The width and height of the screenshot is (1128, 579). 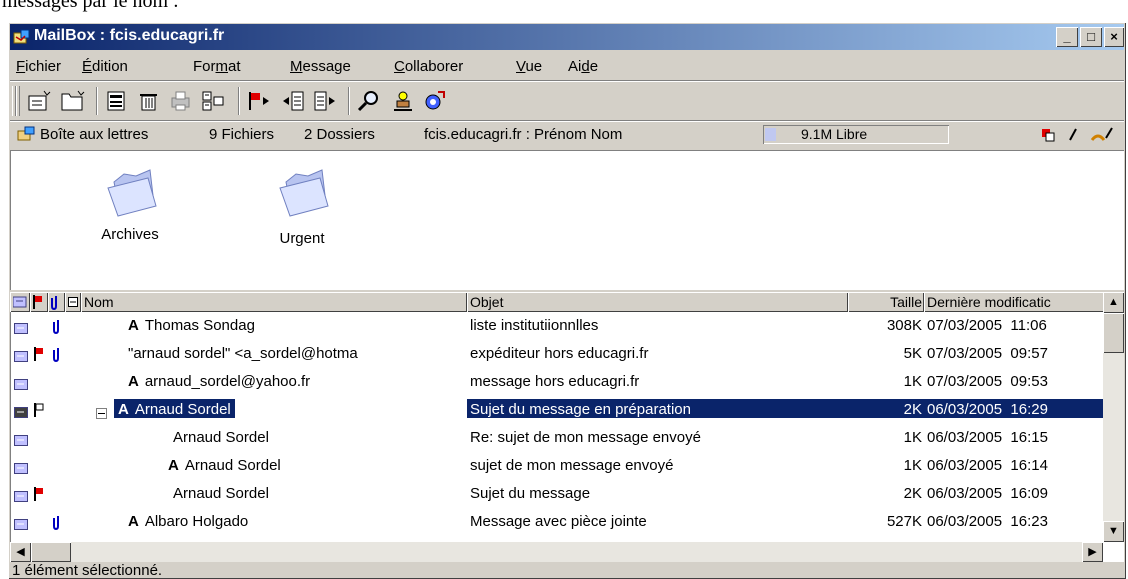 I want to click on close-icon: ×, so click(x=1114, y=36).